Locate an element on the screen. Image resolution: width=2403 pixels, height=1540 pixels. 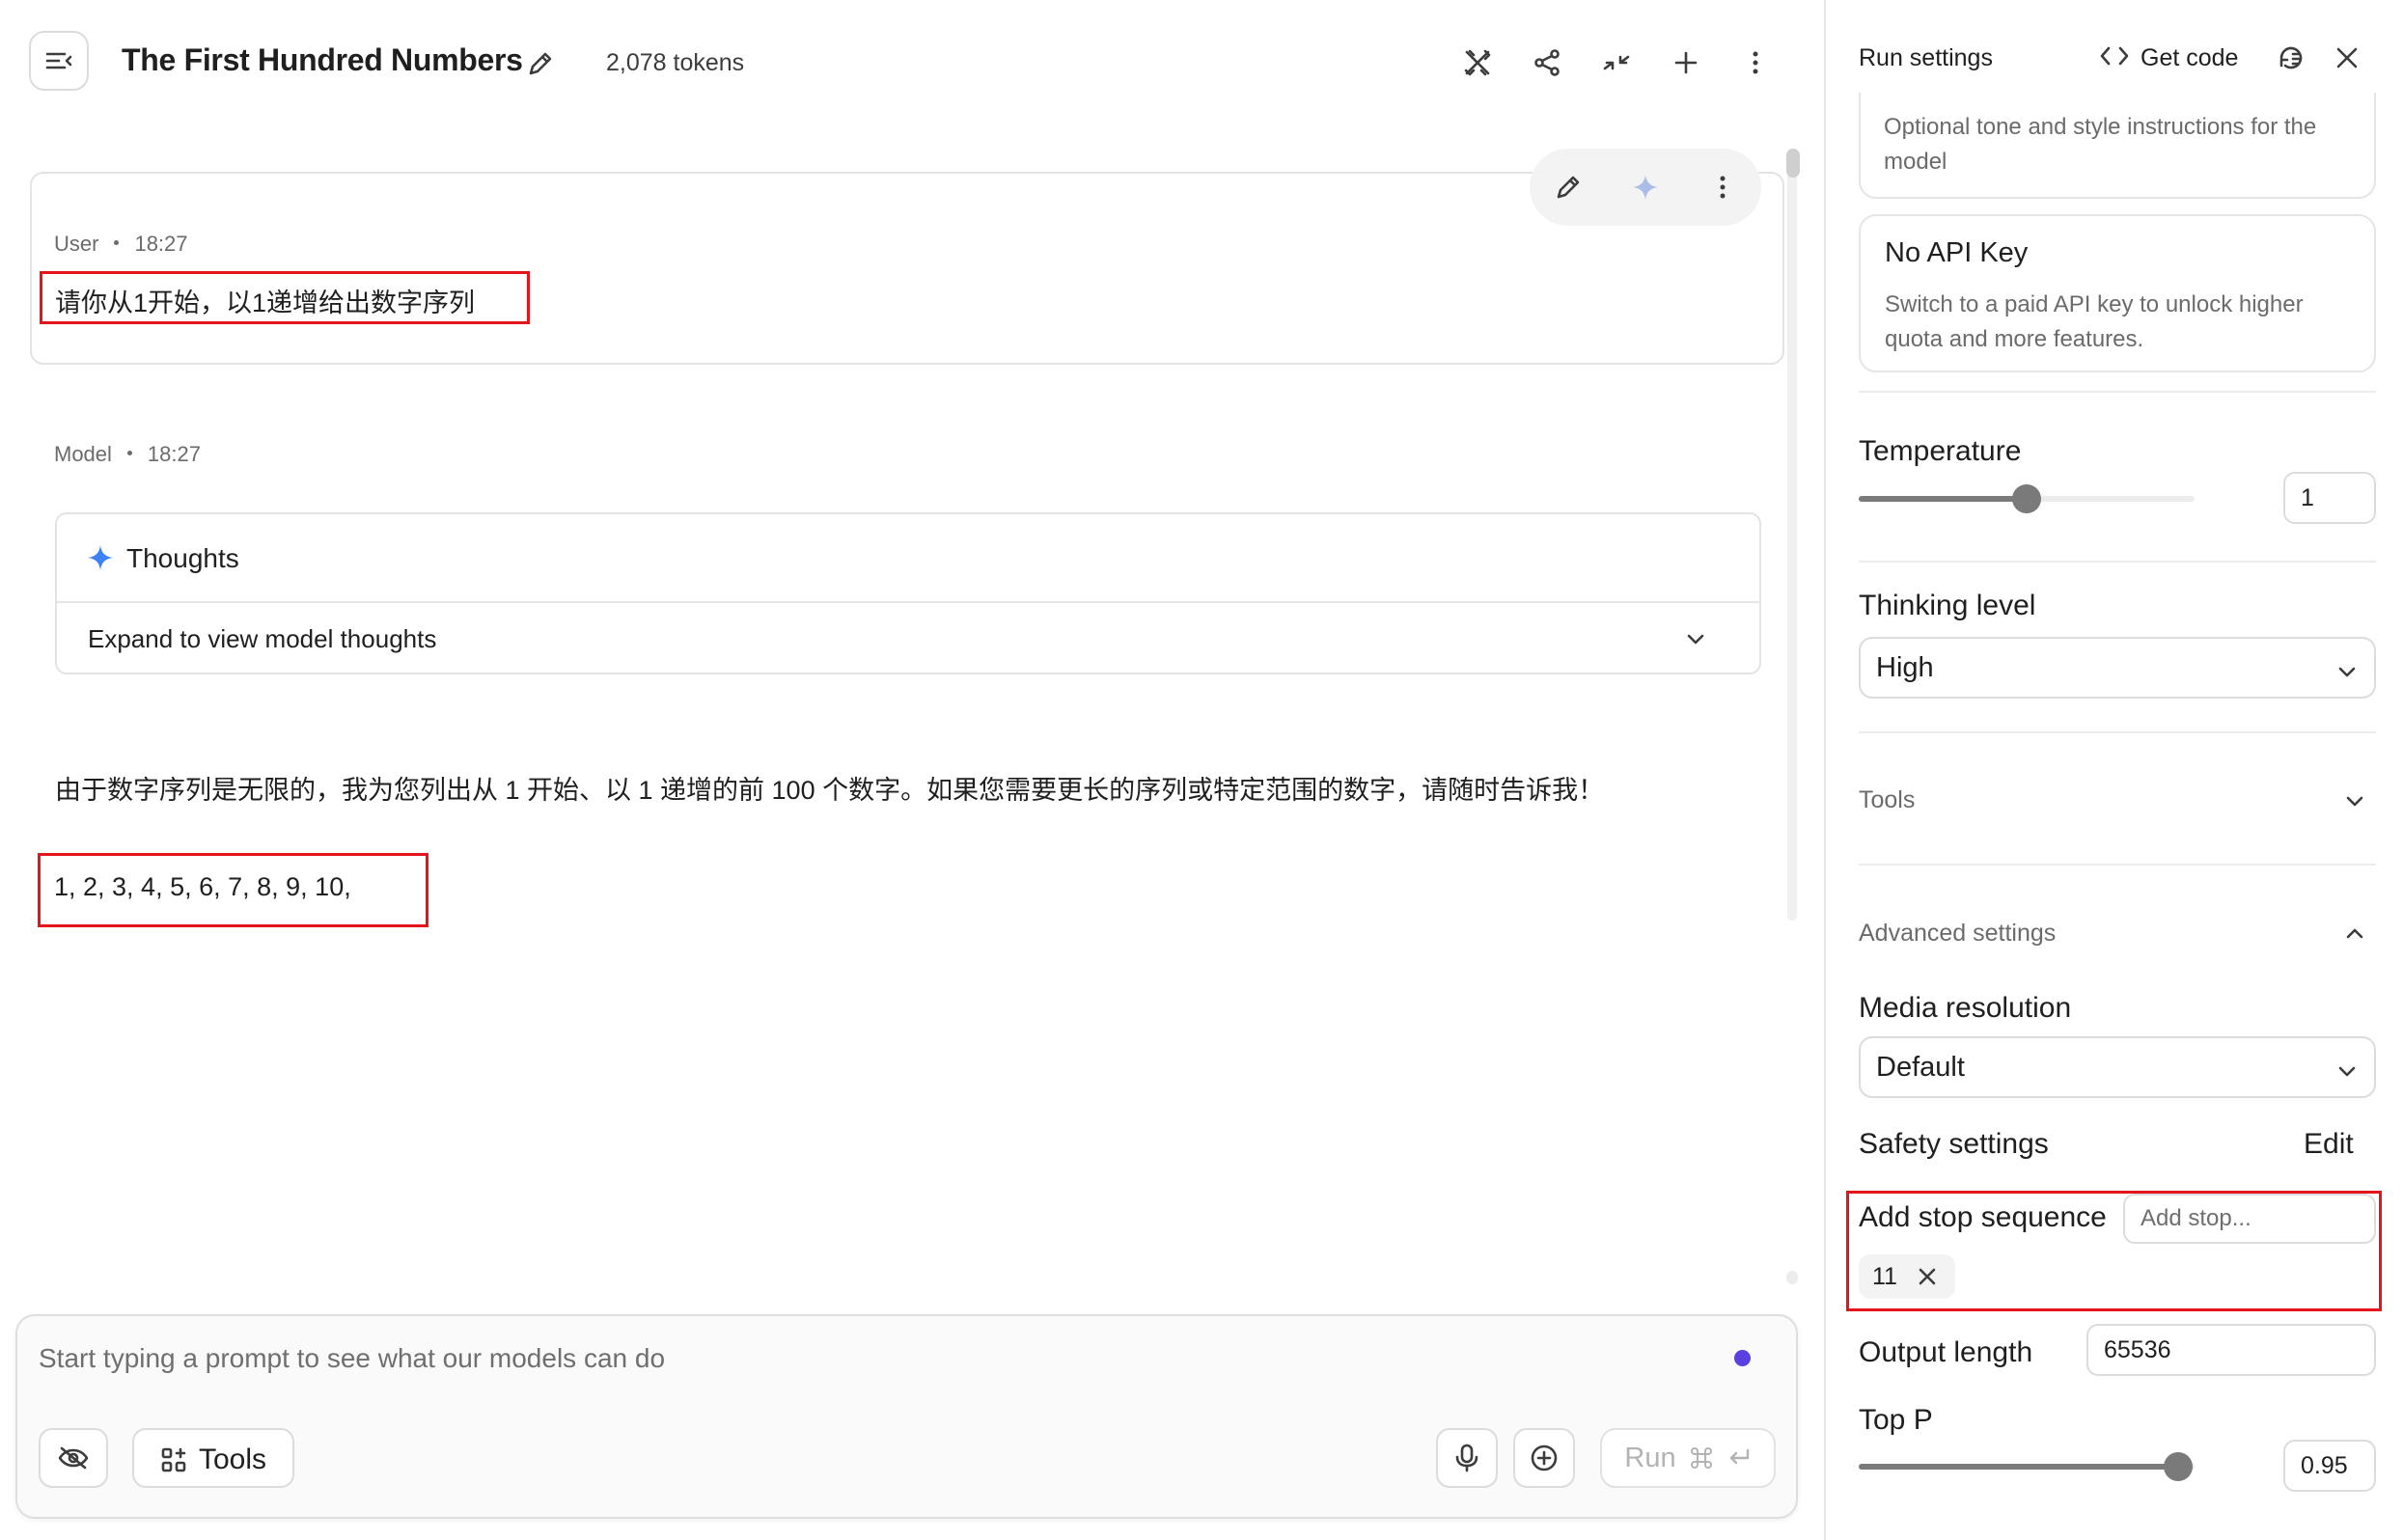
advanced-settings-toggle: Advanced settings is located at coordinates (2118, 934).